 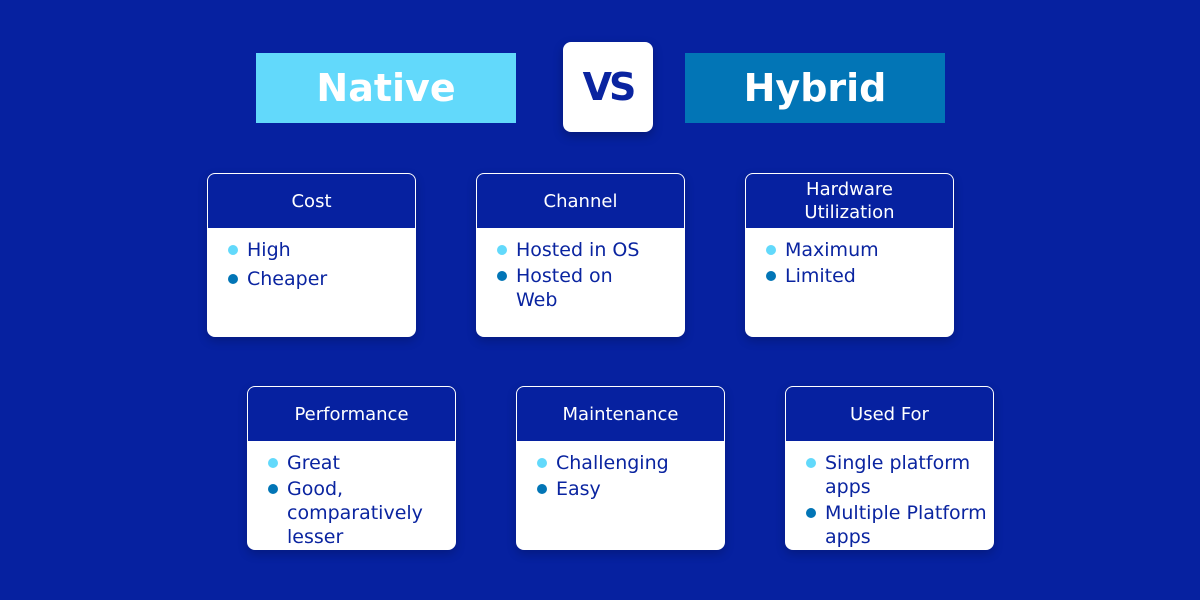 I want to click on hybrid-item: Limited, so click(x=859, y=276).